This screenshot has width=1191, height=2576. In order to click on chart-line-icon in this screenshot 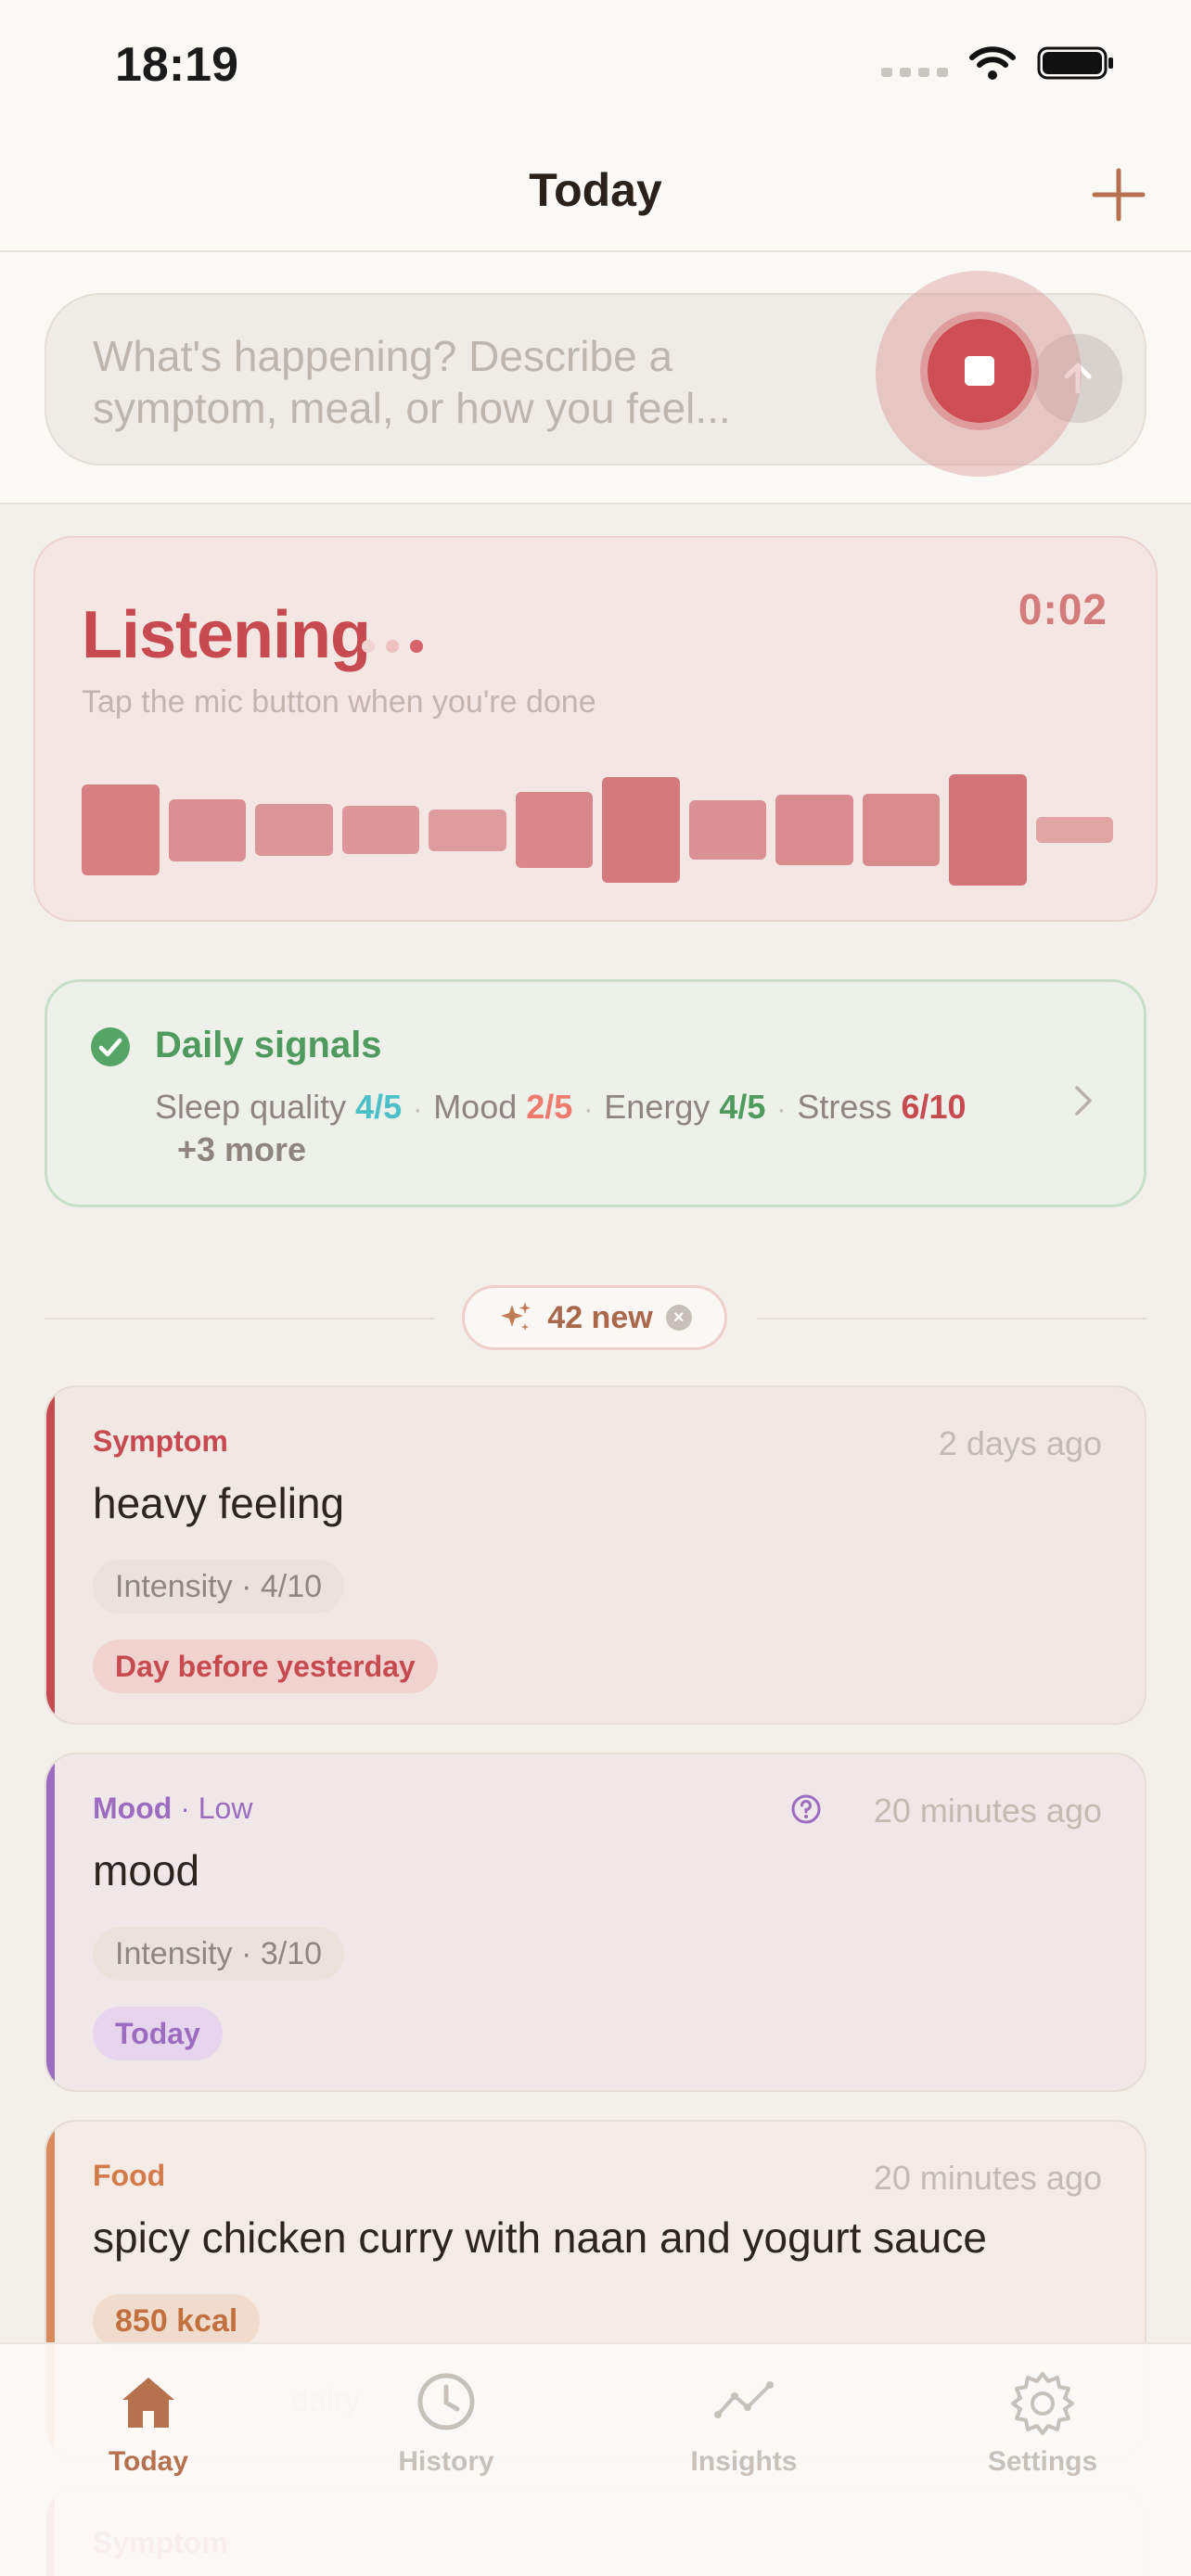, I will do `click(744, 2399)`.